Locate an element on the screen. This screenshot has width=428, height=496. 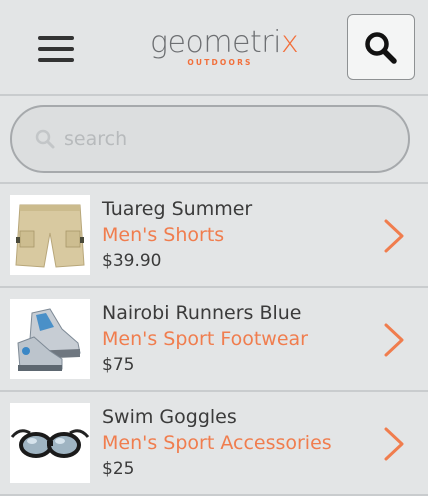
product-category: Men's Sport Accessories is located at coordinates (217, 443).